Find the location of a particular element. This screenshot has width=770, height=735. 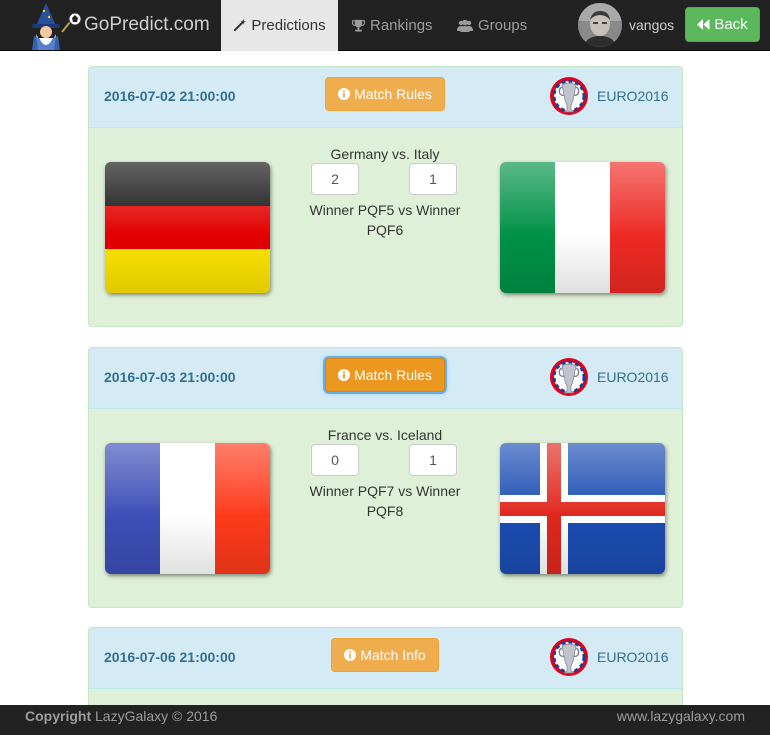

back-button-label: Back is located at coordinates (731, 24).